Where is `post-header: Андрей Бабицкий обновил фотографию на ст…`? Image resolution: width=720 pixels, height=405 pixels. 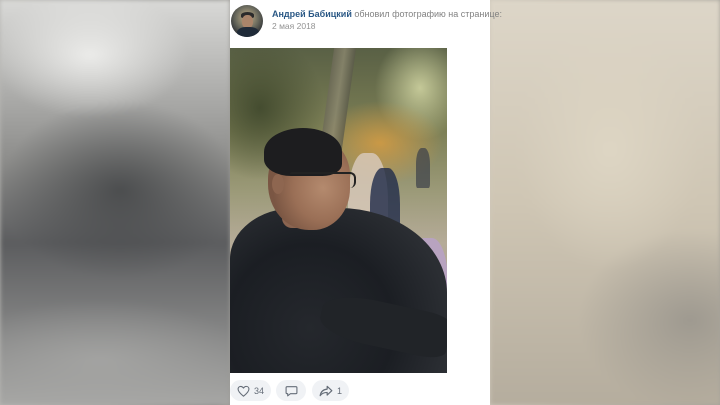 post-header: Андрей Бабицкий обновил фотографию на ст… is located at coordinates (387, 14).